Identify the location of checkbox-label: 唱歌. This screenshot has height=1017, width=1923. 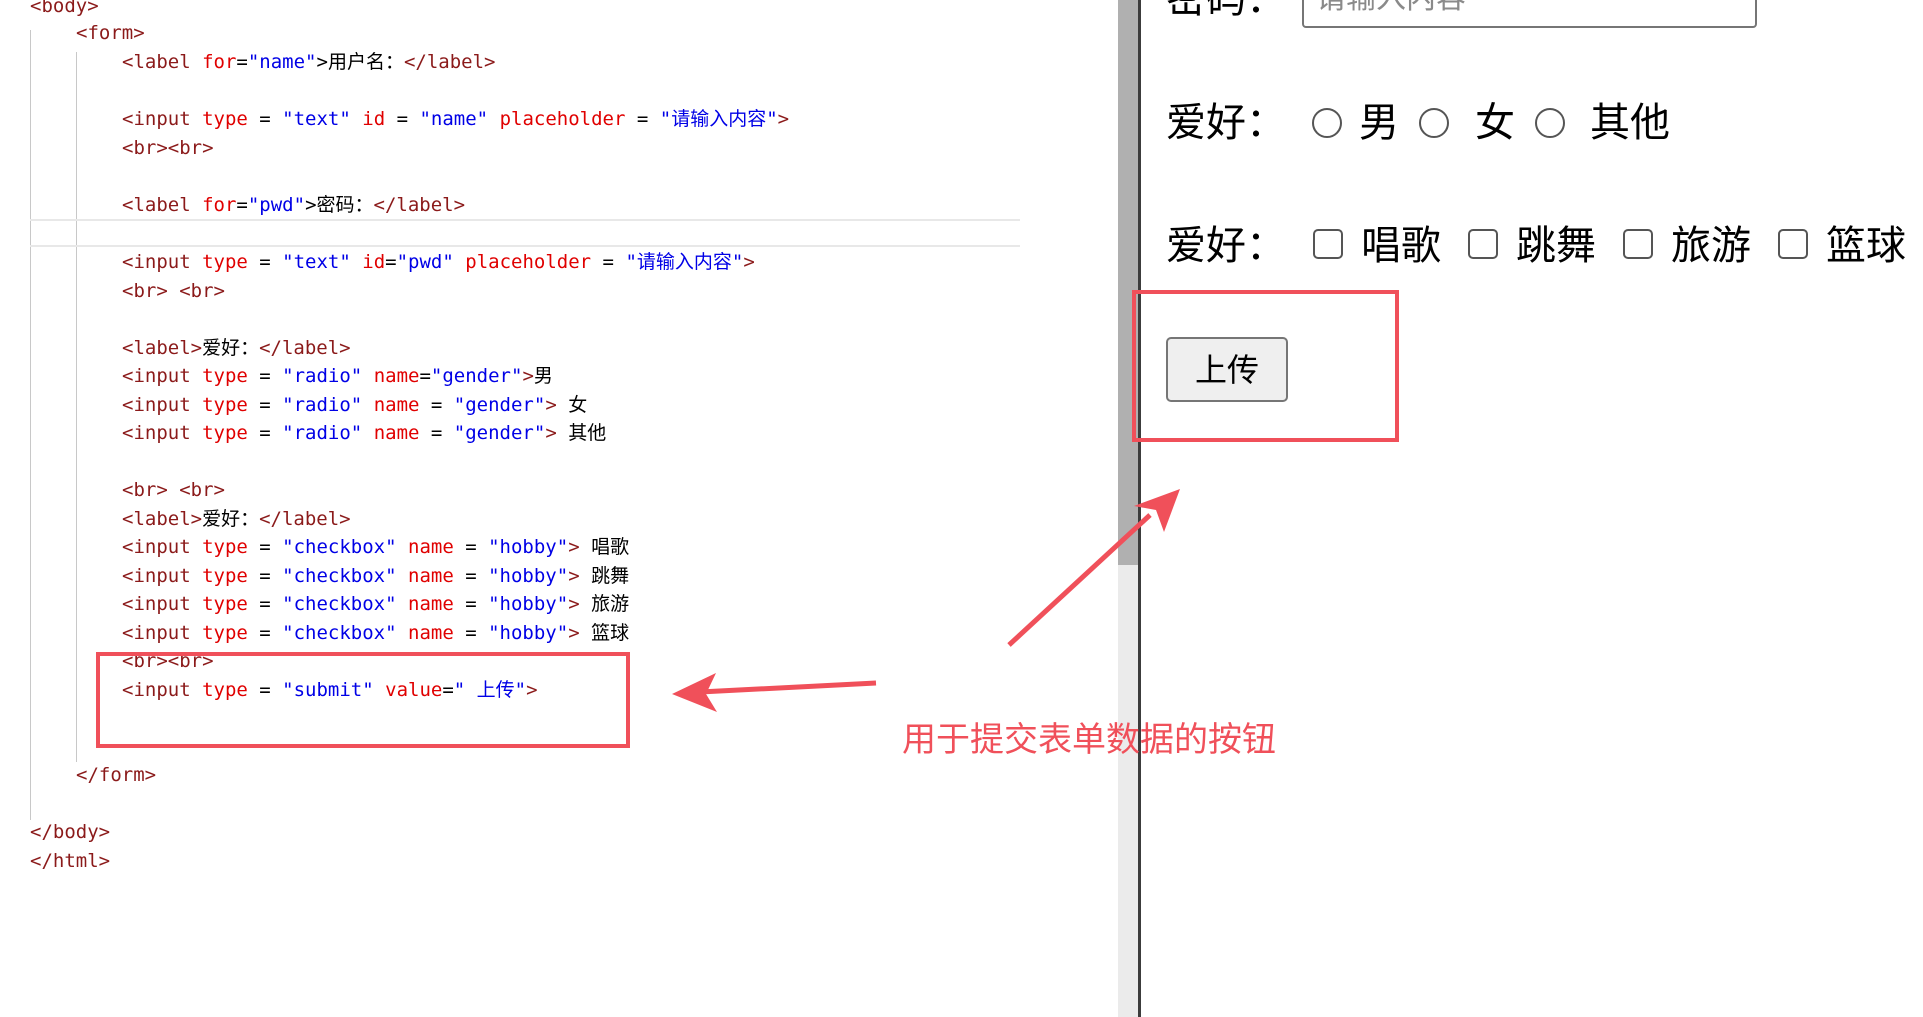
(1401, 246).